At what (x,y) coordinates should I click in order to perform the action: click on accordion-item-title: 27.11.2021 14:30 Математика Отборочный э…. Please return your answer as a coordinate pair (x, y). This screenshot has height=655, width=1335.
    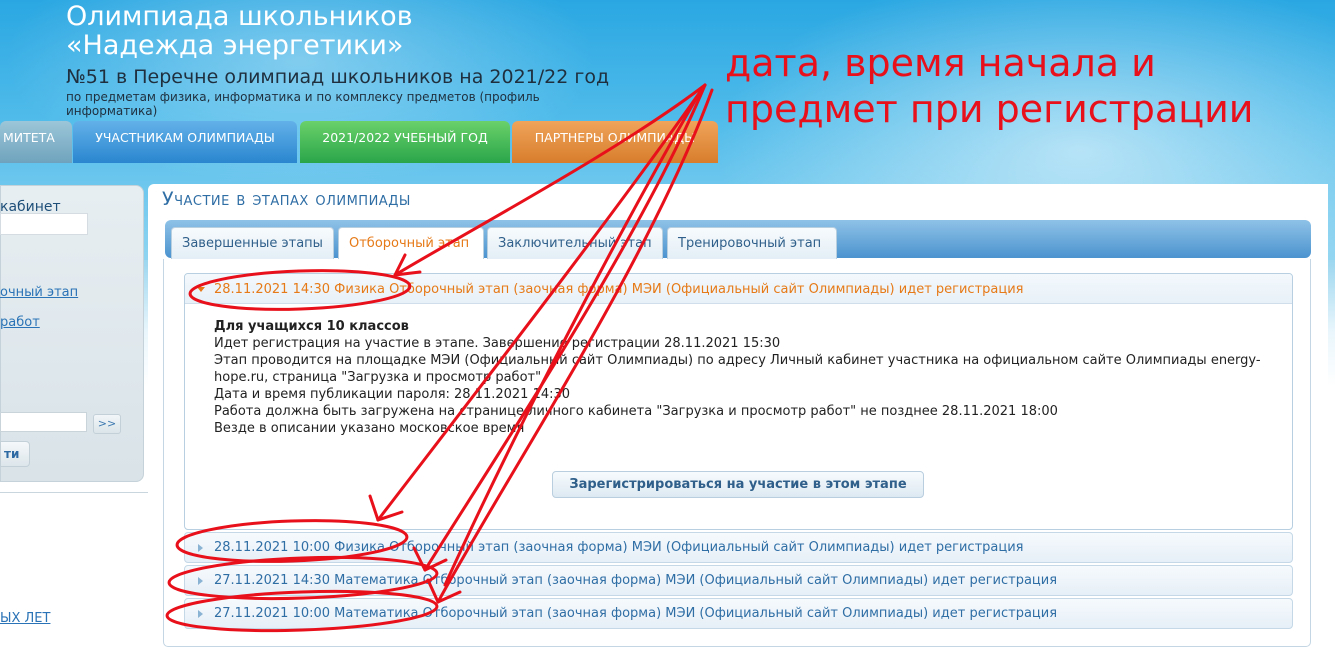
    Looking at the image, I should click on (635, 580).